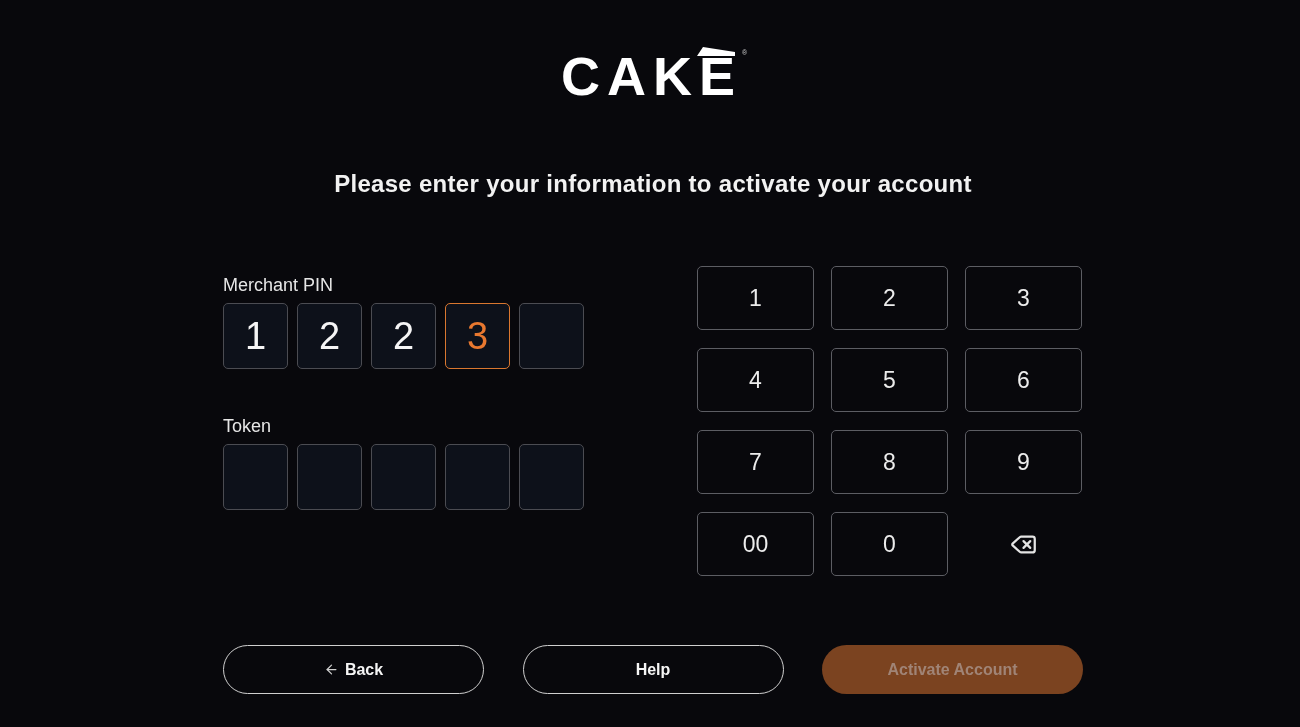 The width and height of the screenshot is (1300, 727). Describe the element at coordinates (650, 76) in the screenshot. I see `logo-text: CAKE` at that location.